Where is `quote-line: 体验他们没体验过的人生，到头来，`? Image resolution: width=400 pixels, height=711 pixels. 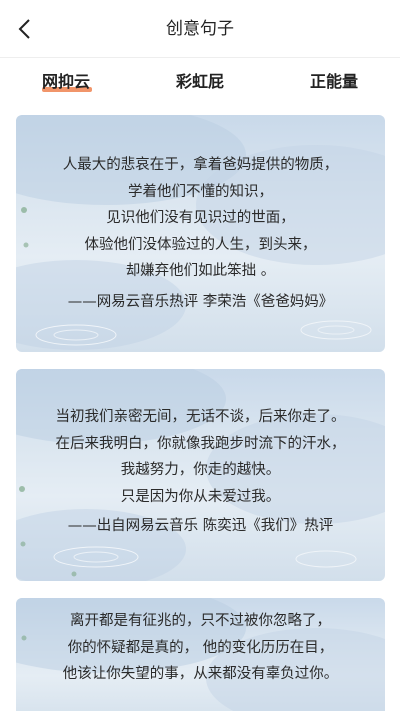 quote-line: 体验他们没体验过的人生，到头来， is located at coordinates (200, 244).